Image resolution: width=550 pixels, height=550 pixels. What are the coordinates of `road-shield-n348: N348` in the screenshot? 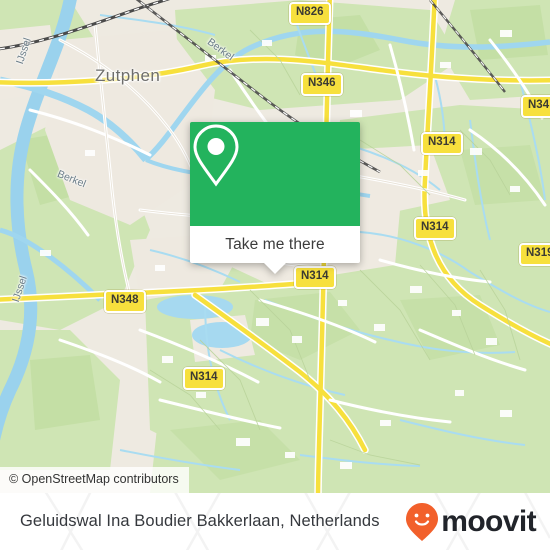 It's located at (125, 301).